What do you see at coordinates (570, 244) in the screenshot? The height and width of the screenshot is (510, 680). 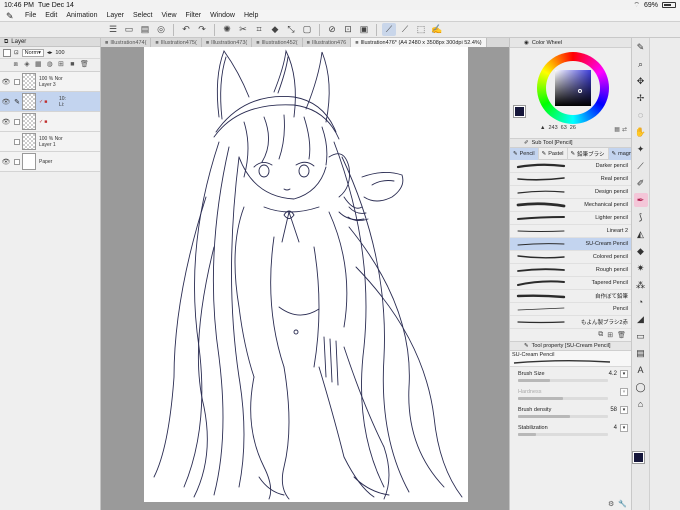 I see `brush-item: SU-Cream Pencil` at bounding box center [570, 244].